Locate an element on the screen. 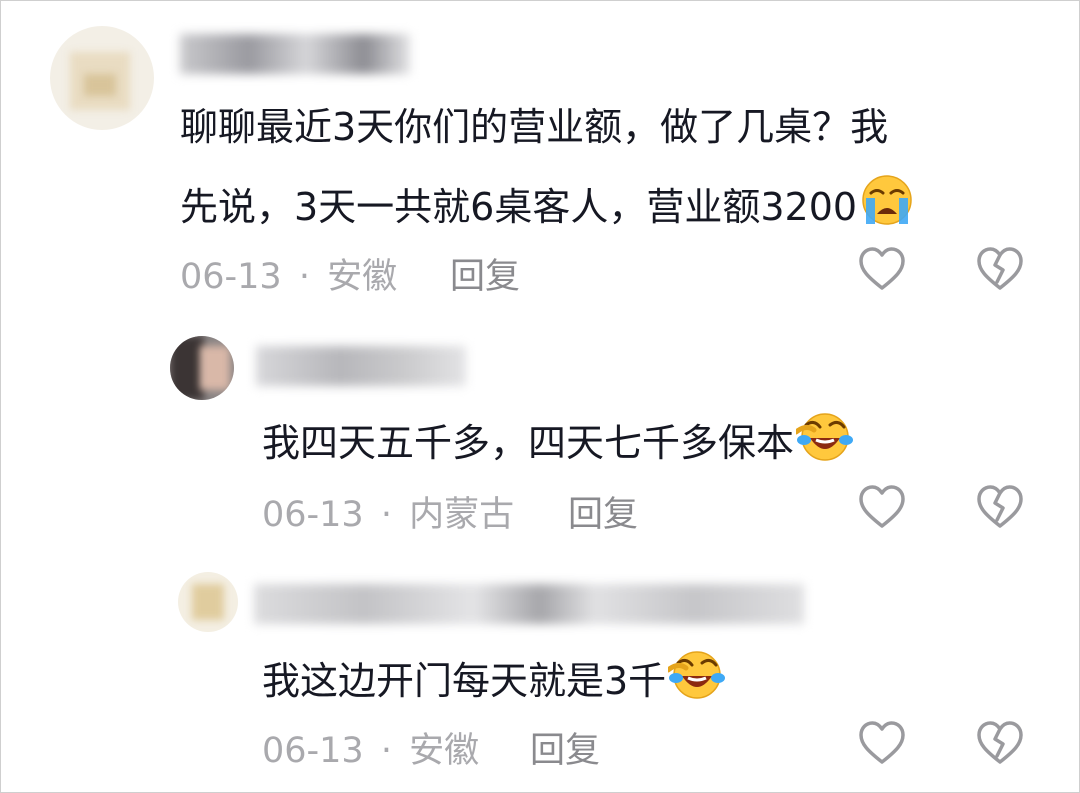 This screenshot has width=1080, height=793. loudly-crying-emoji-icon is located at coordinates (887, 200).